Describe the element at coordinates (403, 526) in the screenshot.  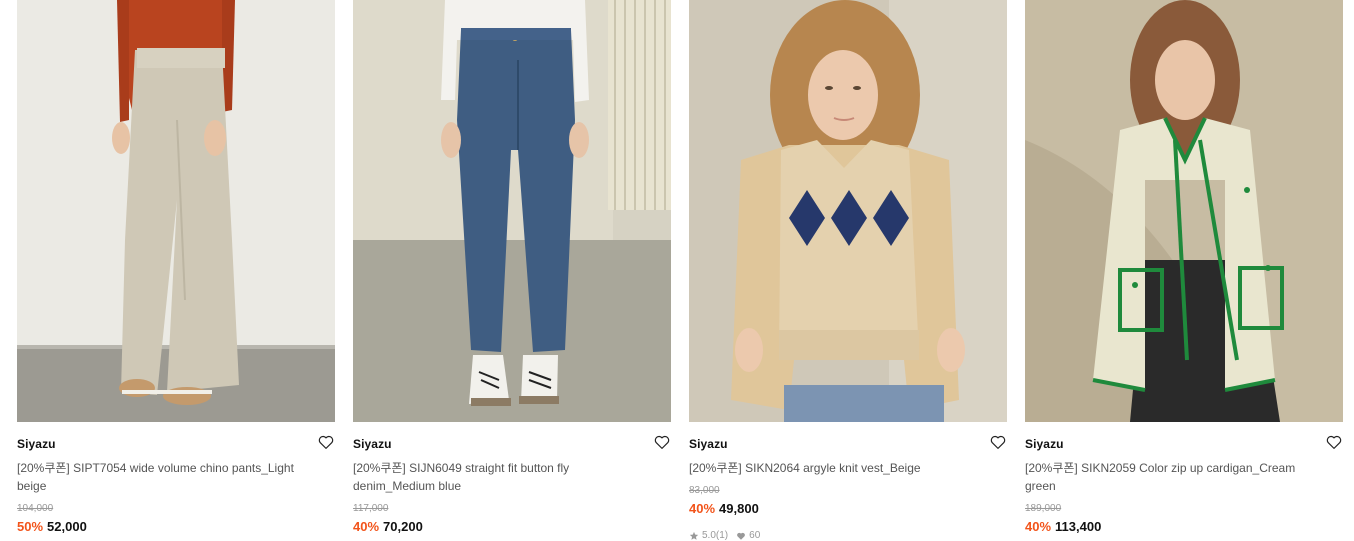
I see `sale-price: 70,200` at that location.